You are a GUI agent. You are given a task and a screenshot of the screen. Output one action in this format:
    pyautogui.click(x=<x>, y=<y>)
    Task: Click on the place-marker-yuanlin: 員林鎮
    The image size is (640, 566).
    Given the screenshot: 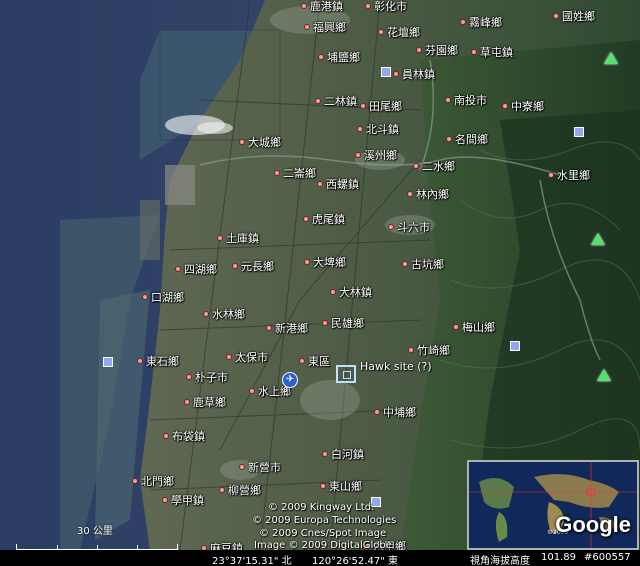 What is the action you would take?
    pyautogui.click(x=414, y=74)
    